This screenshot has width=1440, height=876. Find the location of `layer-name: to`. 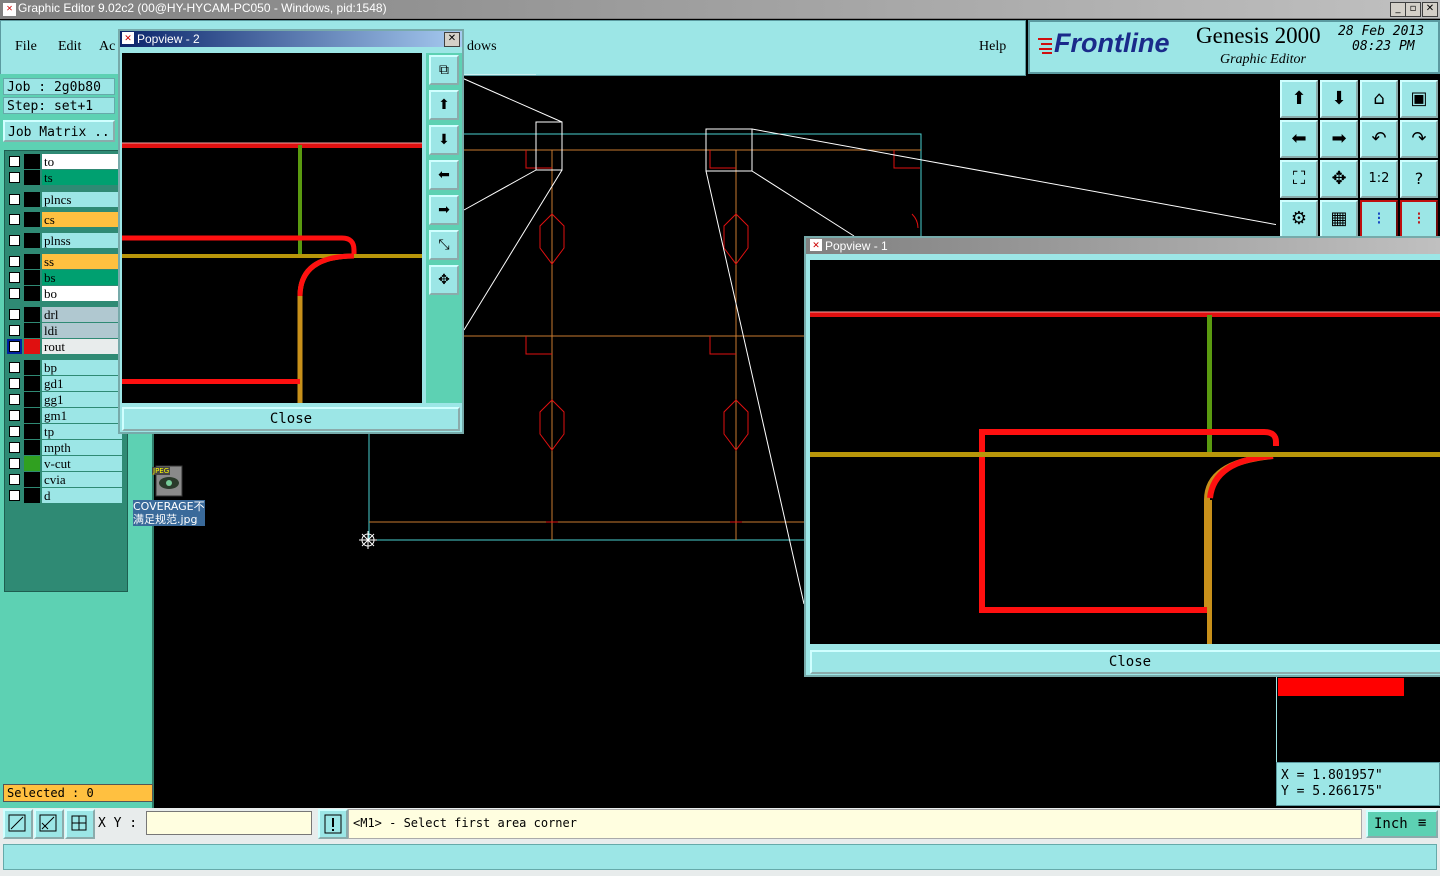

layer-name: to is located at coordinates (82, 161).